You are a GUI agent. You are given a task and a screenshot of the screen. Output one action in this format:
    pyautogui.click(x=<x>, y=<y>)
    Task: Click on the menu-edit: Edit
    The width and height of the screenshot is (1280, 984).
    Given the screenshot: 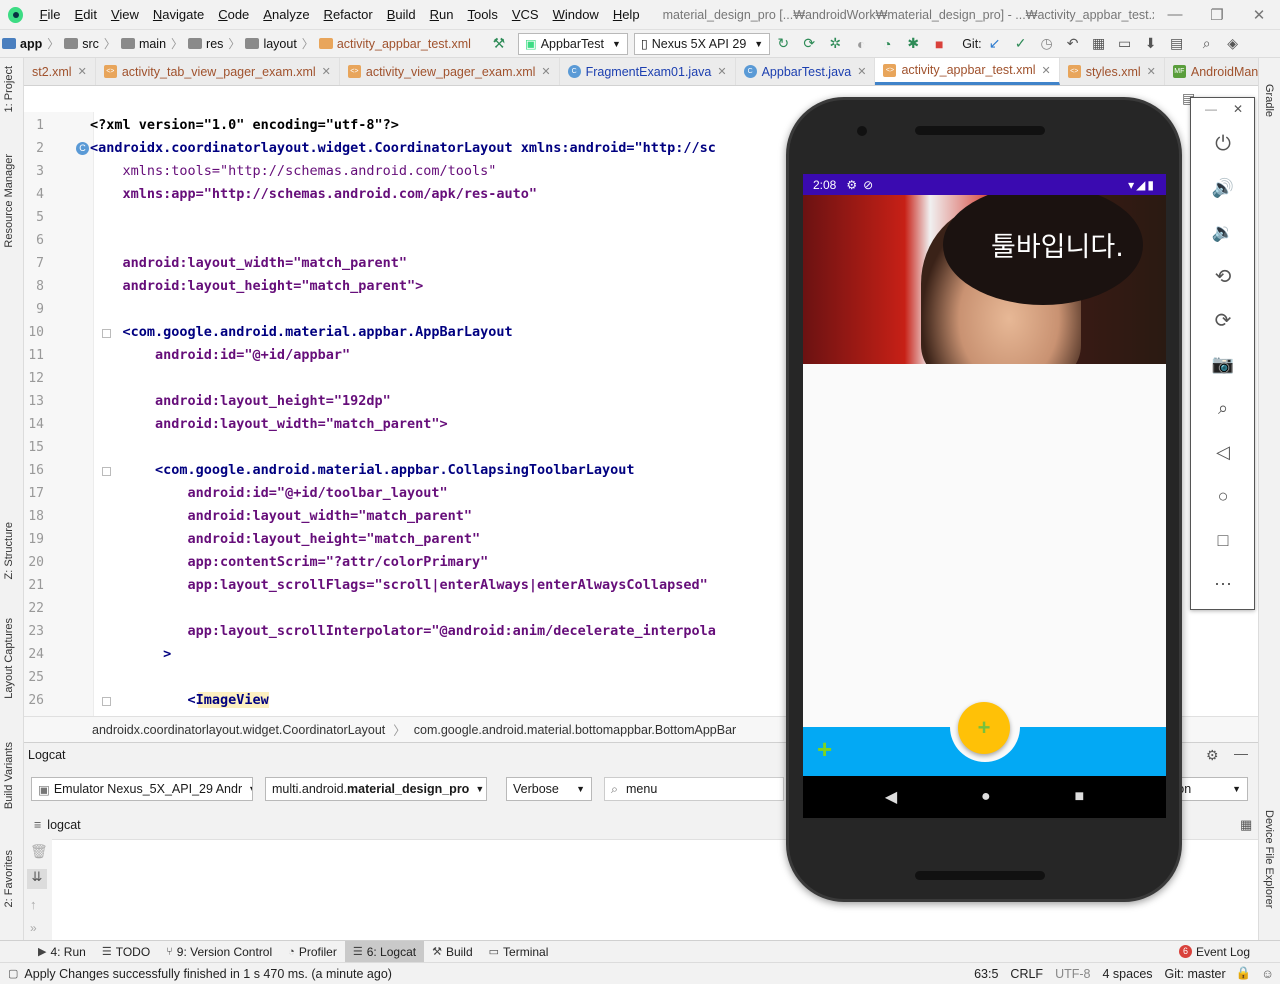 What is the action you would take?
    pyautogui.click(x=86, y=15)
    